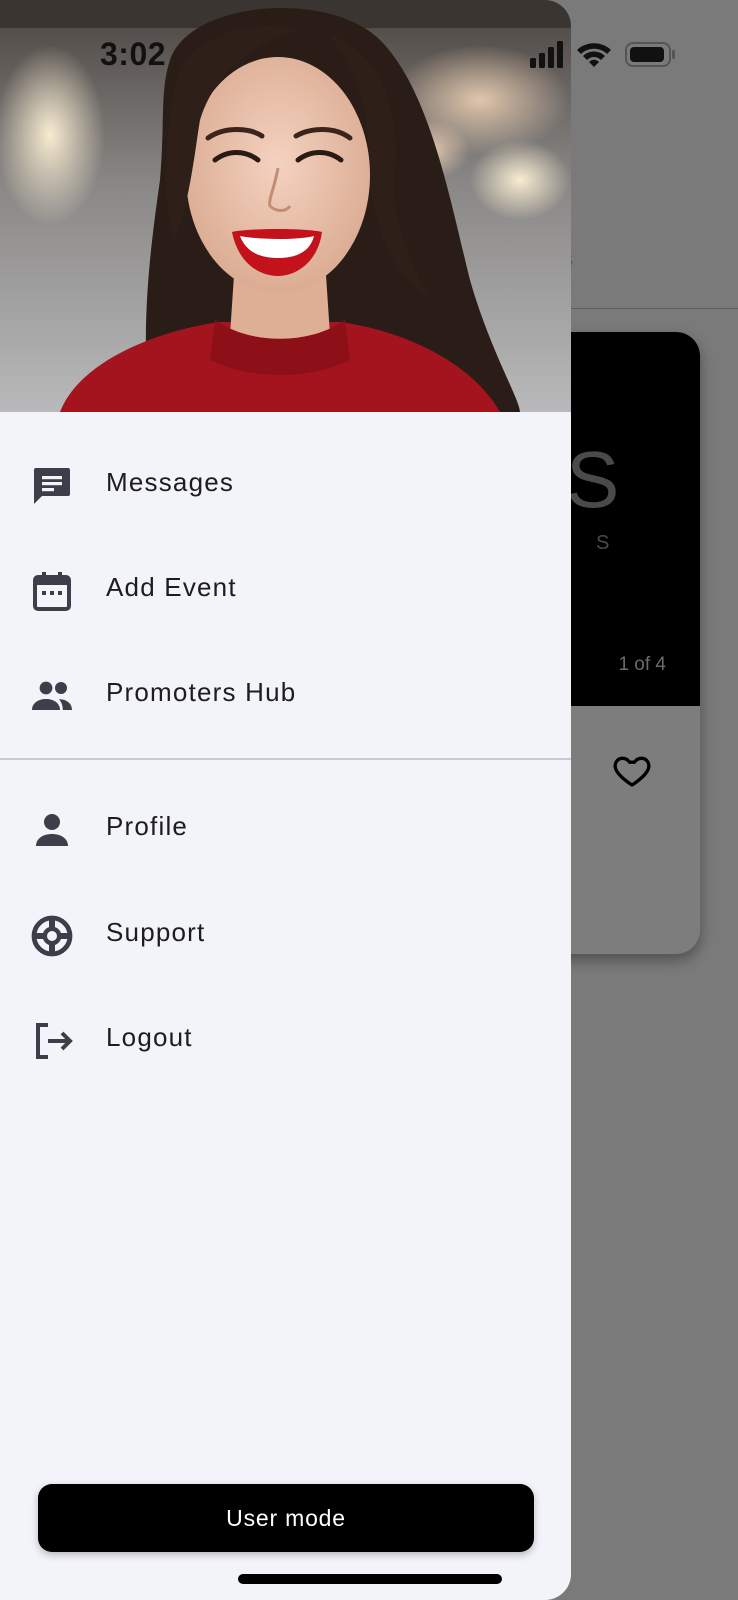 This screenshot has width=738, height=1600. What do you see at coordinates (370, 1579) in the screenshot?
I see `home-indicator` at bounding box center [370, 1579].